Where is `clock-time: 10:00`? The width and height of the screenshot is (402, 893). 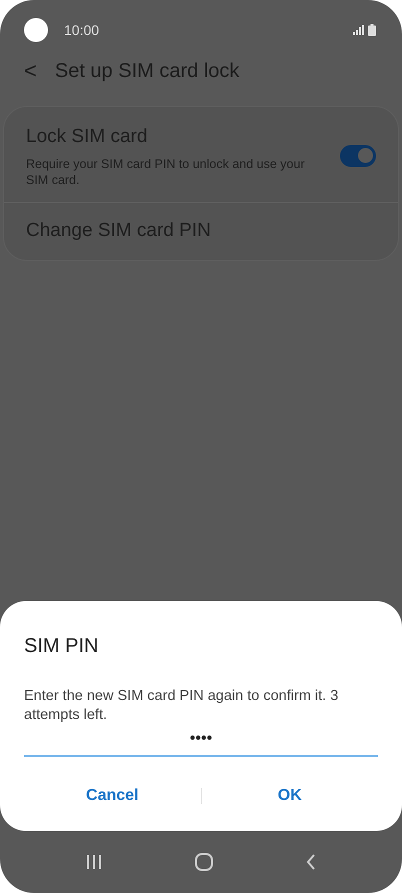
clock-time: 10:00 is located at coordinates (82, 30).